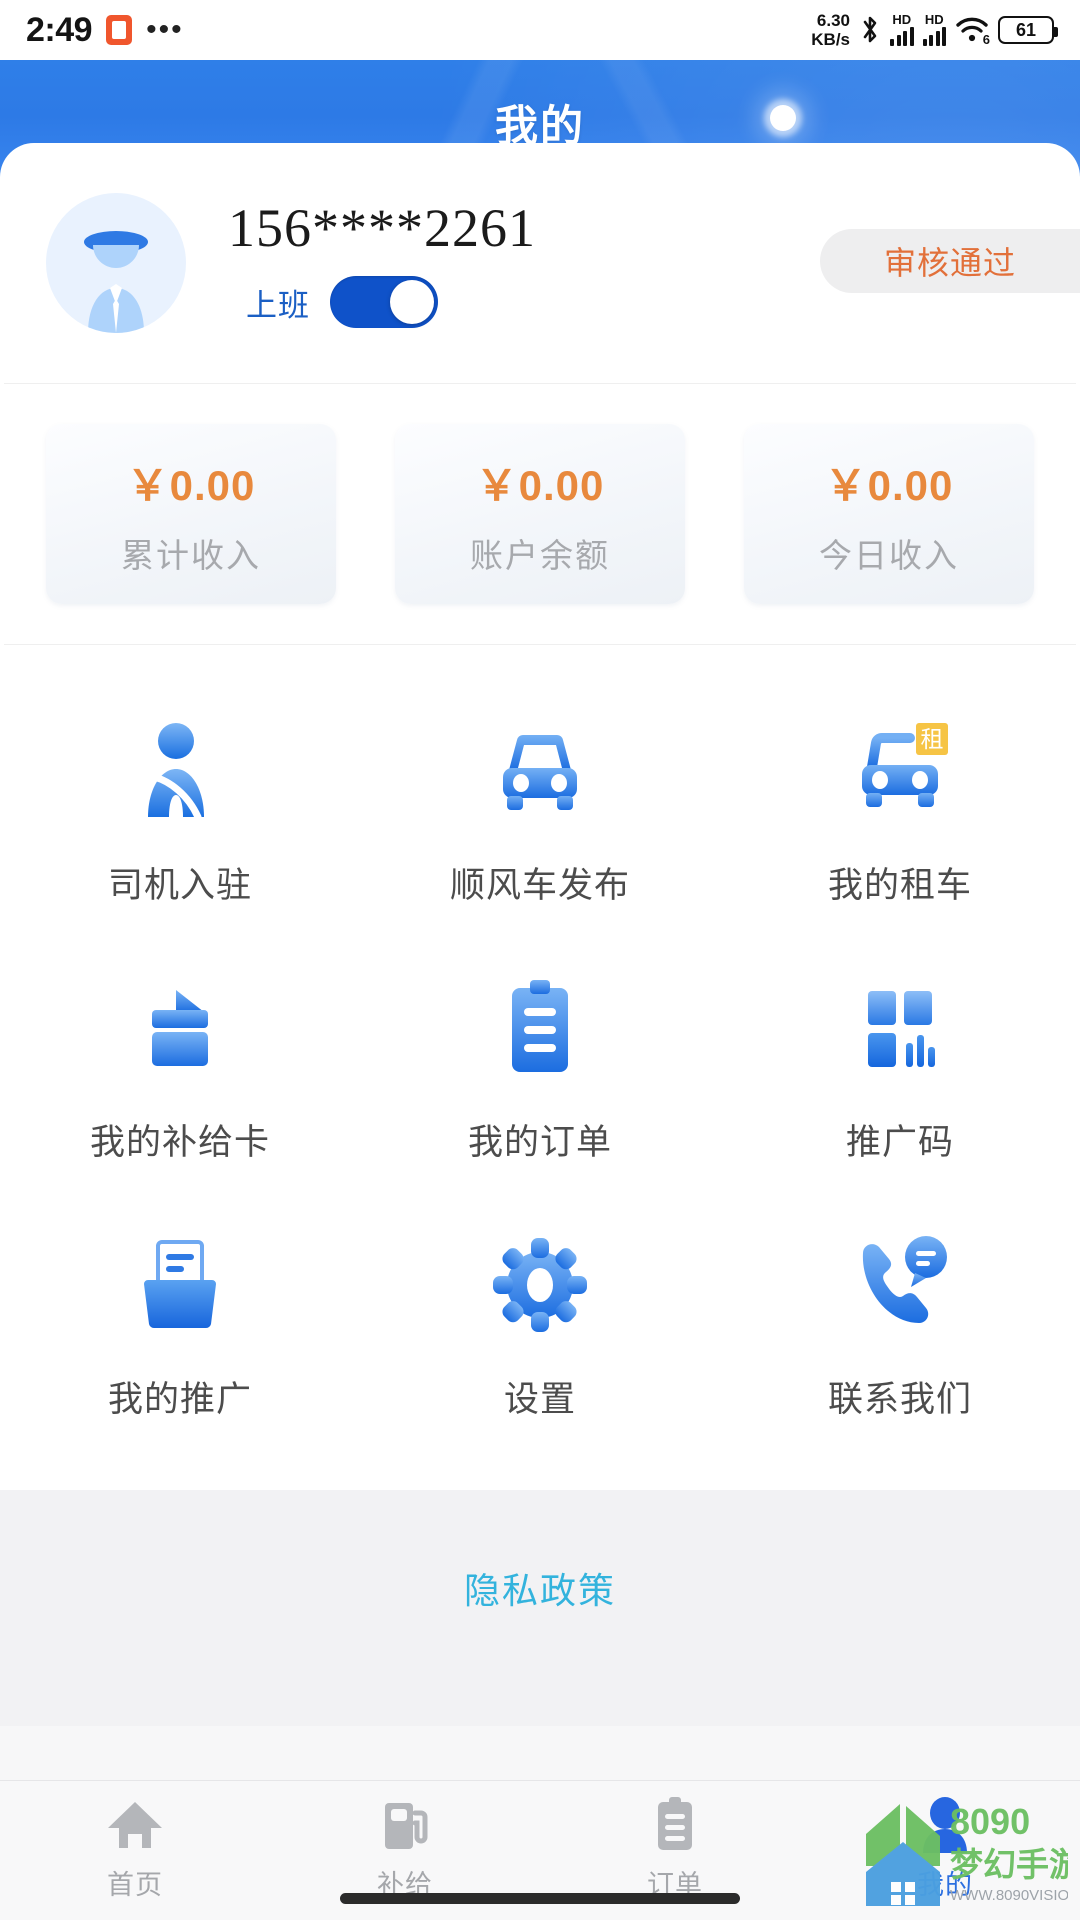  I want to click on phone-number: 156****2261, so click(382, 228).